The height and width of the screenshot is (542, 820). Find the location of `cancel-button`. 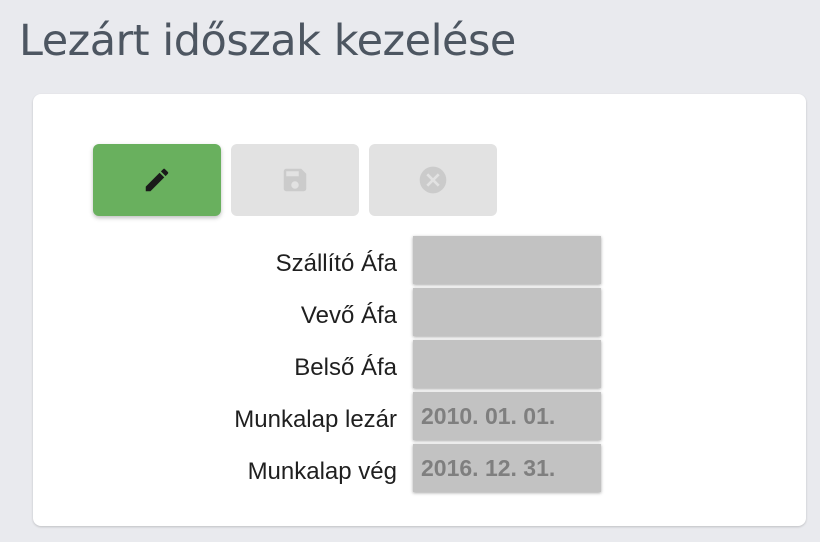

cancel-button is located at coordinates (433, 180).